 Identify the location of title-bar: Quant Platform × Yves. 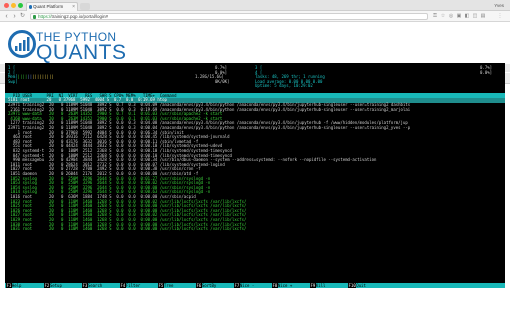
(255, 5).